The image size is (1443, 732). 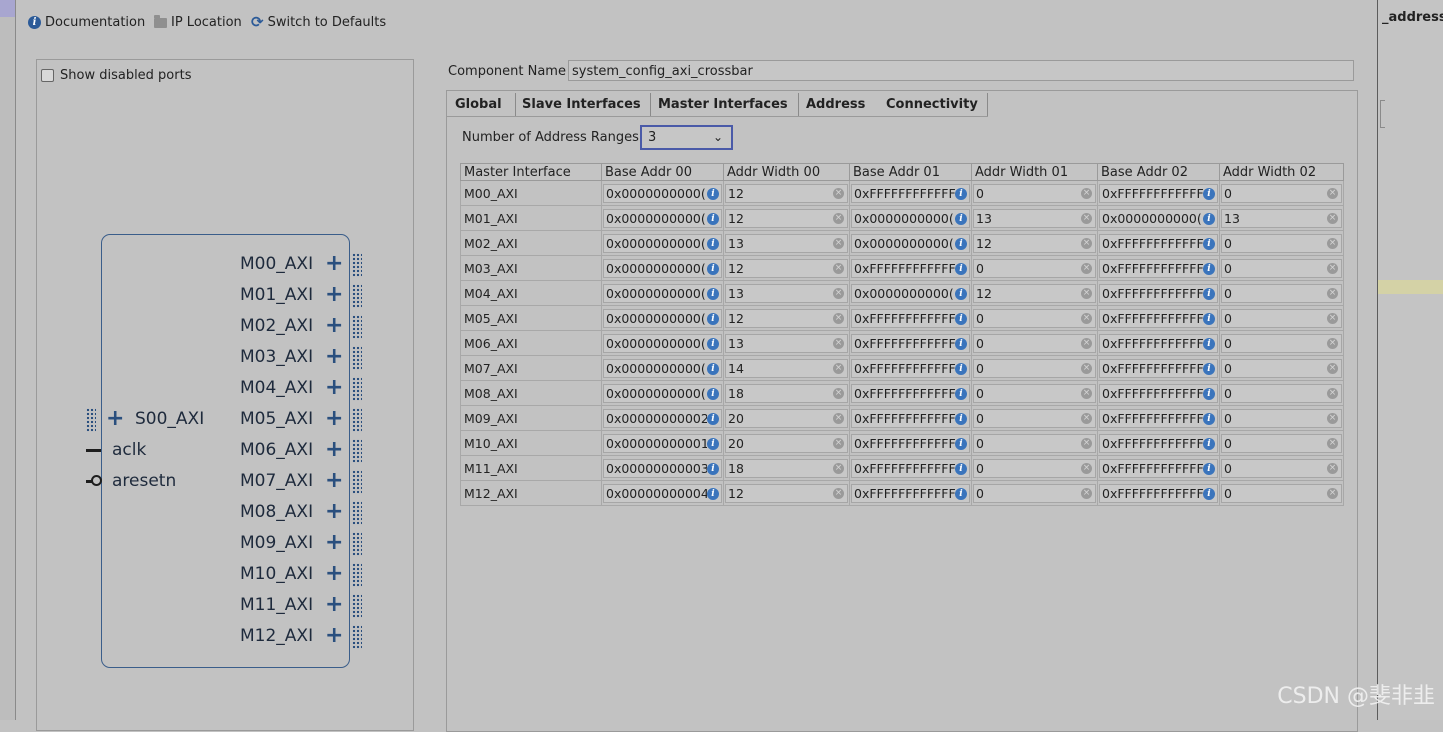 I want to click on port-m06-axi: M06_AXI, so click(x=276, y=450).